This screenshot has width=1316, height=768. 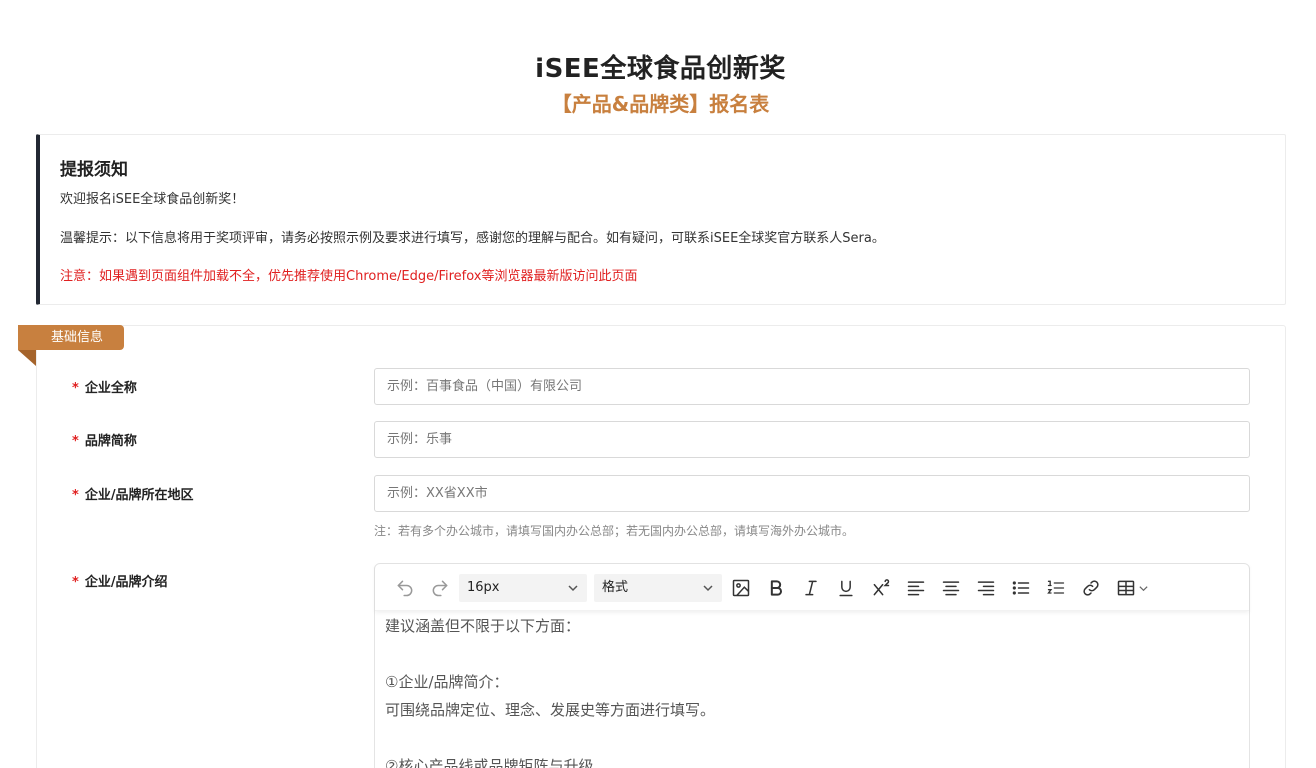 What do you see at coordinates (1056, 588) in the screenshot?
I see `numbered-list-icon` at bounding box center [1056, 588].